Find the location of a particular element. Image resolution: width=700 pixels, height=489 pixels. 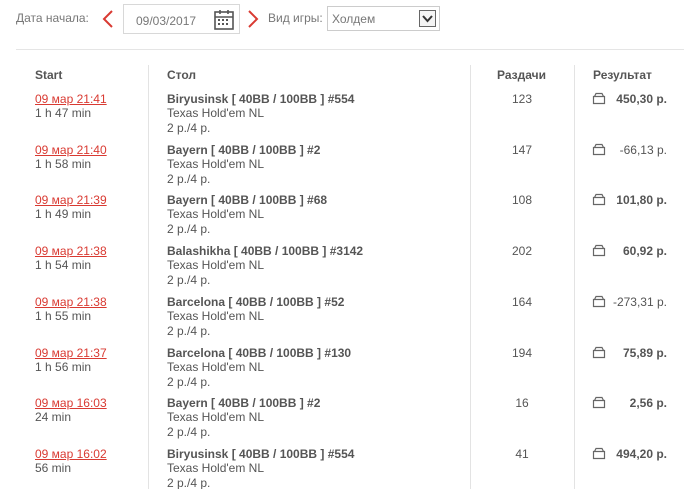

session-result: 494,20 р. is located at coordinates (641, 453).